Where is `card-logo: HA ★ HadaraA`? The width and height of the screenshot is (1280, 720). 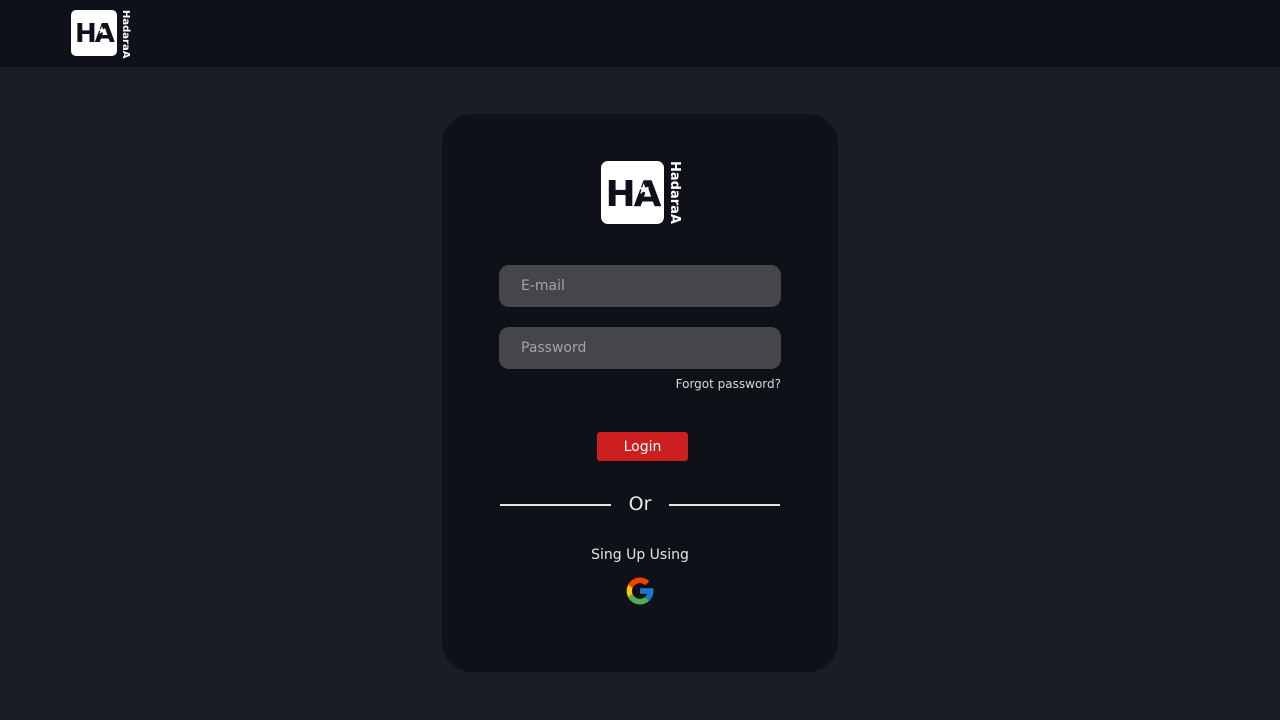
card-logo: HA ★ HadaraA is located at coordinates (641, 192).